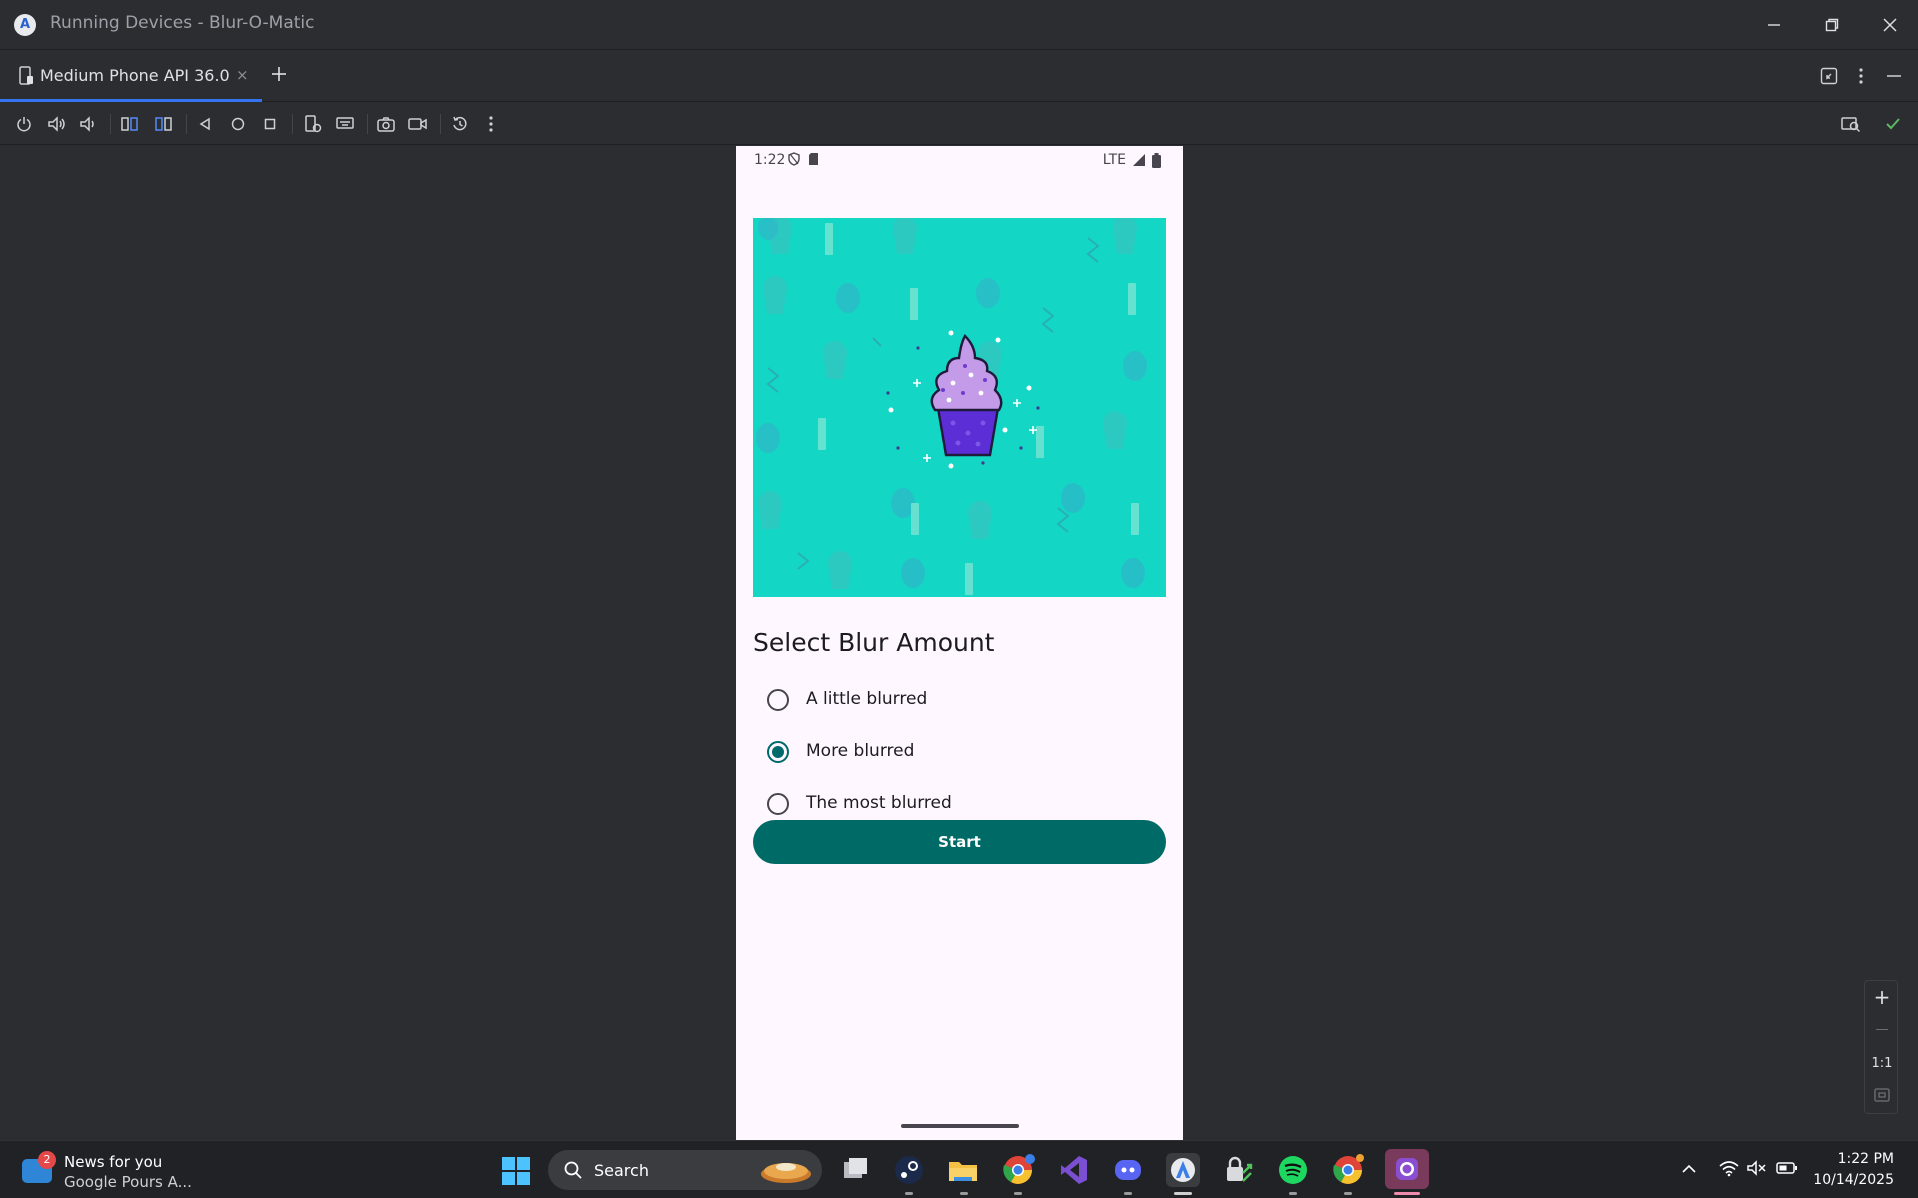  What do you see at coordinates (1293, 1170) in the screenshot?
I see `spotify-icon` at bounding box center [1293, 1170].